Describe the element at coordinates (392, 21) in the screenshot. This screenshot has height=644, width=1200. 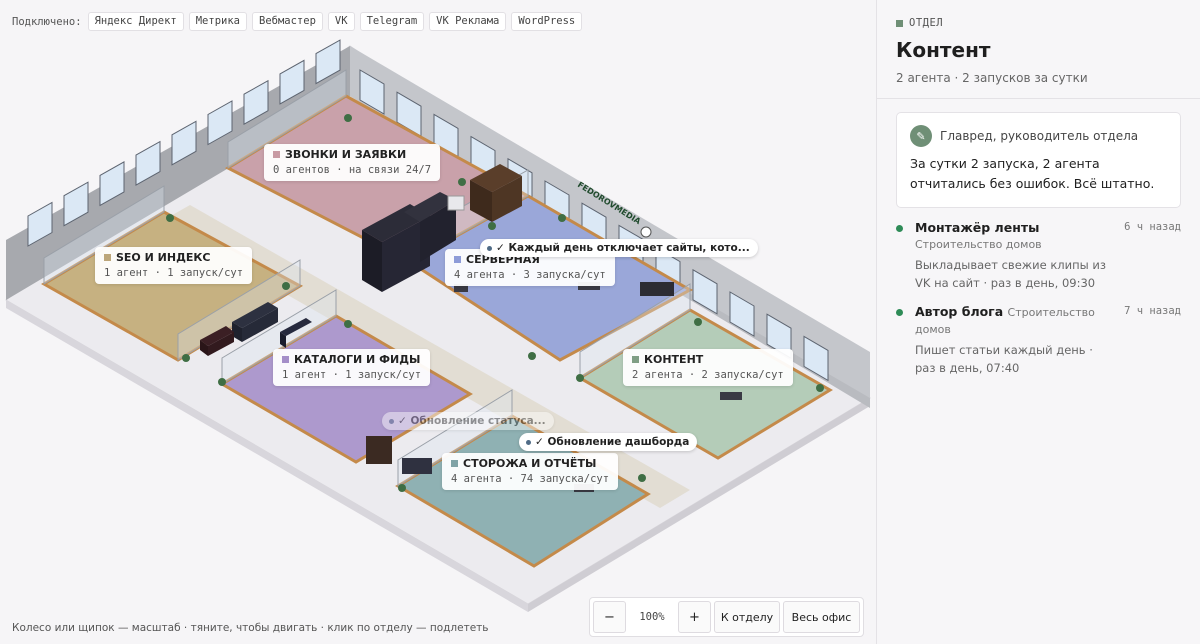
I see `service-chip-telegram: Telegram` at that location.